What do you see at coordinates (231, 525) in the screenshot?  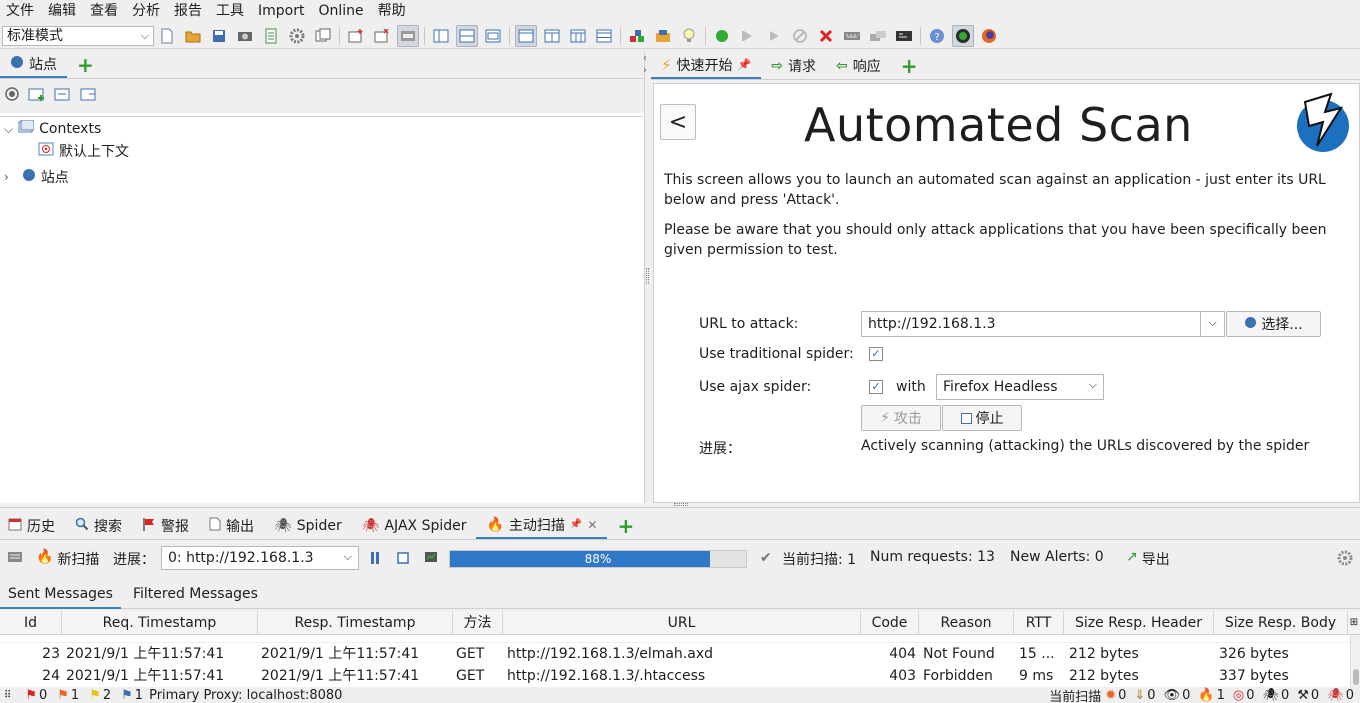 I see `tab-output: 输出` at bounding box center [231, 525].